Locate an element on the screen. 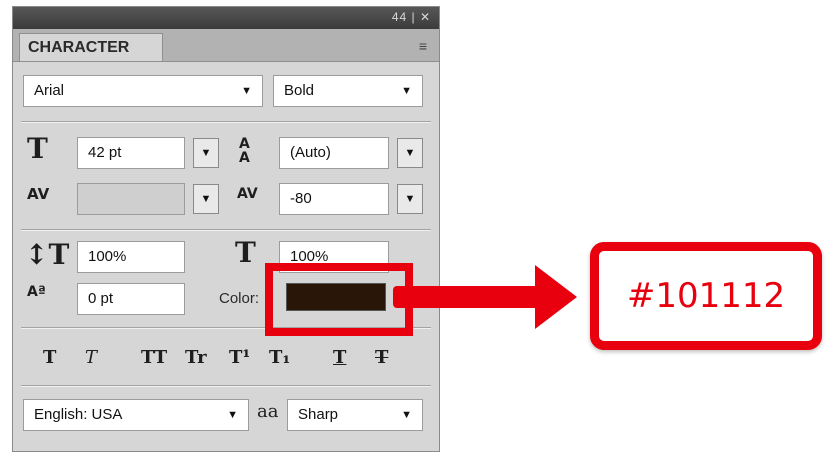 The width and height of the screenshot is (826, 457). arrow-right-icon is located at coordinates (556, 297).